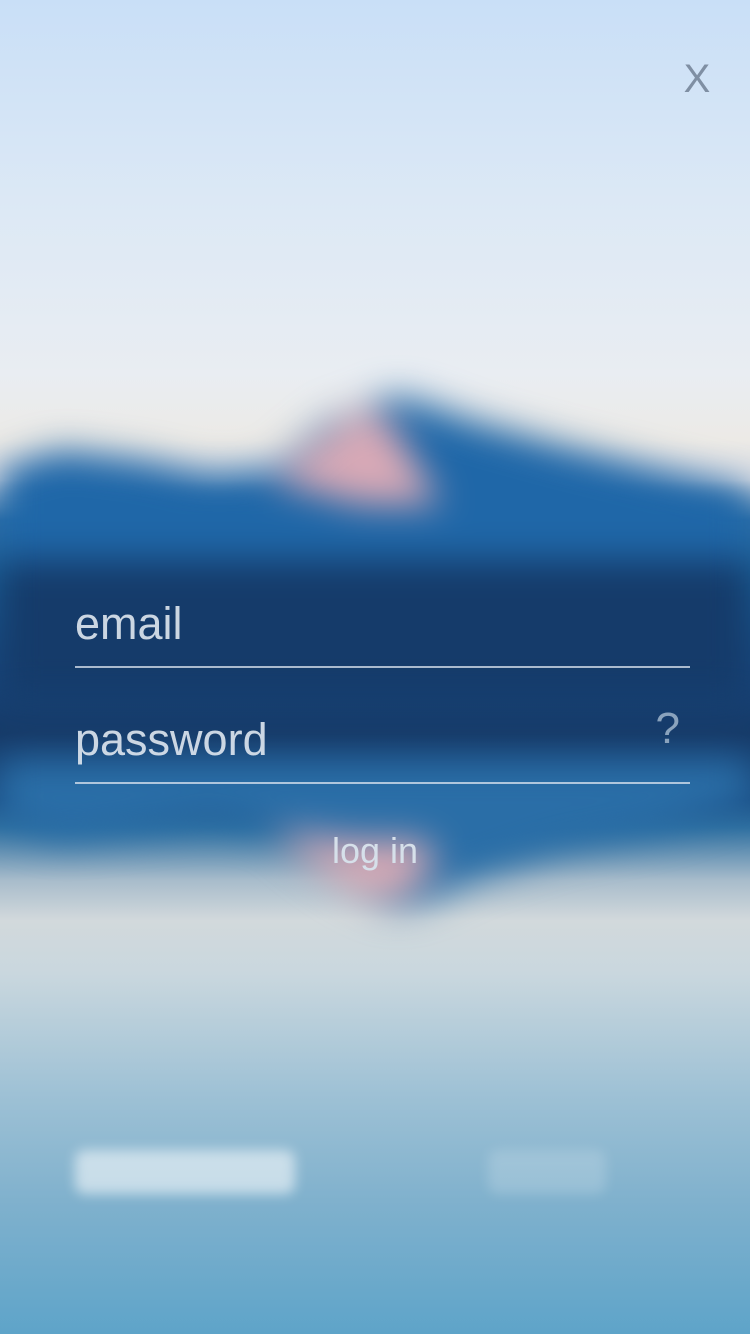  I want to click on password-field-container: ?, so click(382, 735).